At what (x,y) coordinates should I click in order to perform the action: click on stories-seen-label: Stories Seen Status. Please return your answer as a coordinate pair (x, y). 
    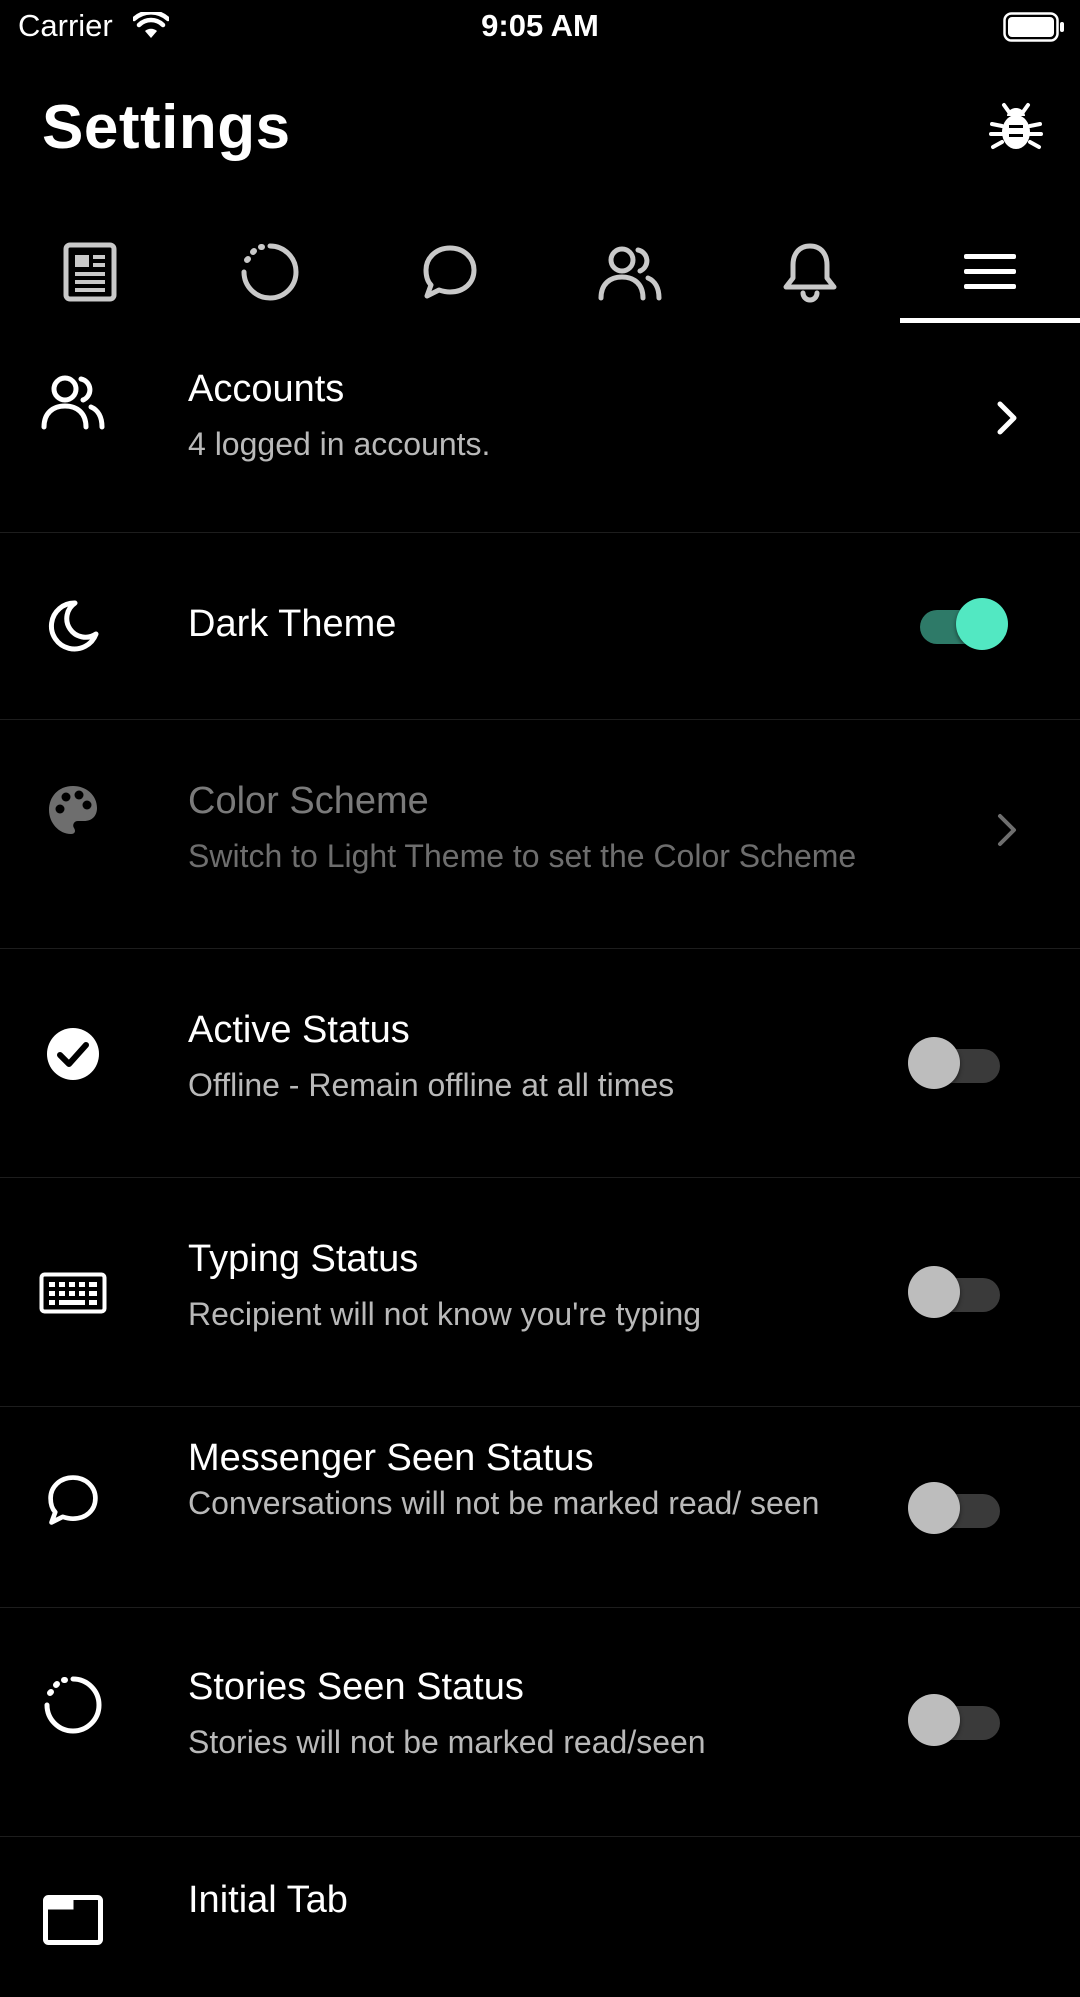
    Looking at the image, I should click on (356, 1687).